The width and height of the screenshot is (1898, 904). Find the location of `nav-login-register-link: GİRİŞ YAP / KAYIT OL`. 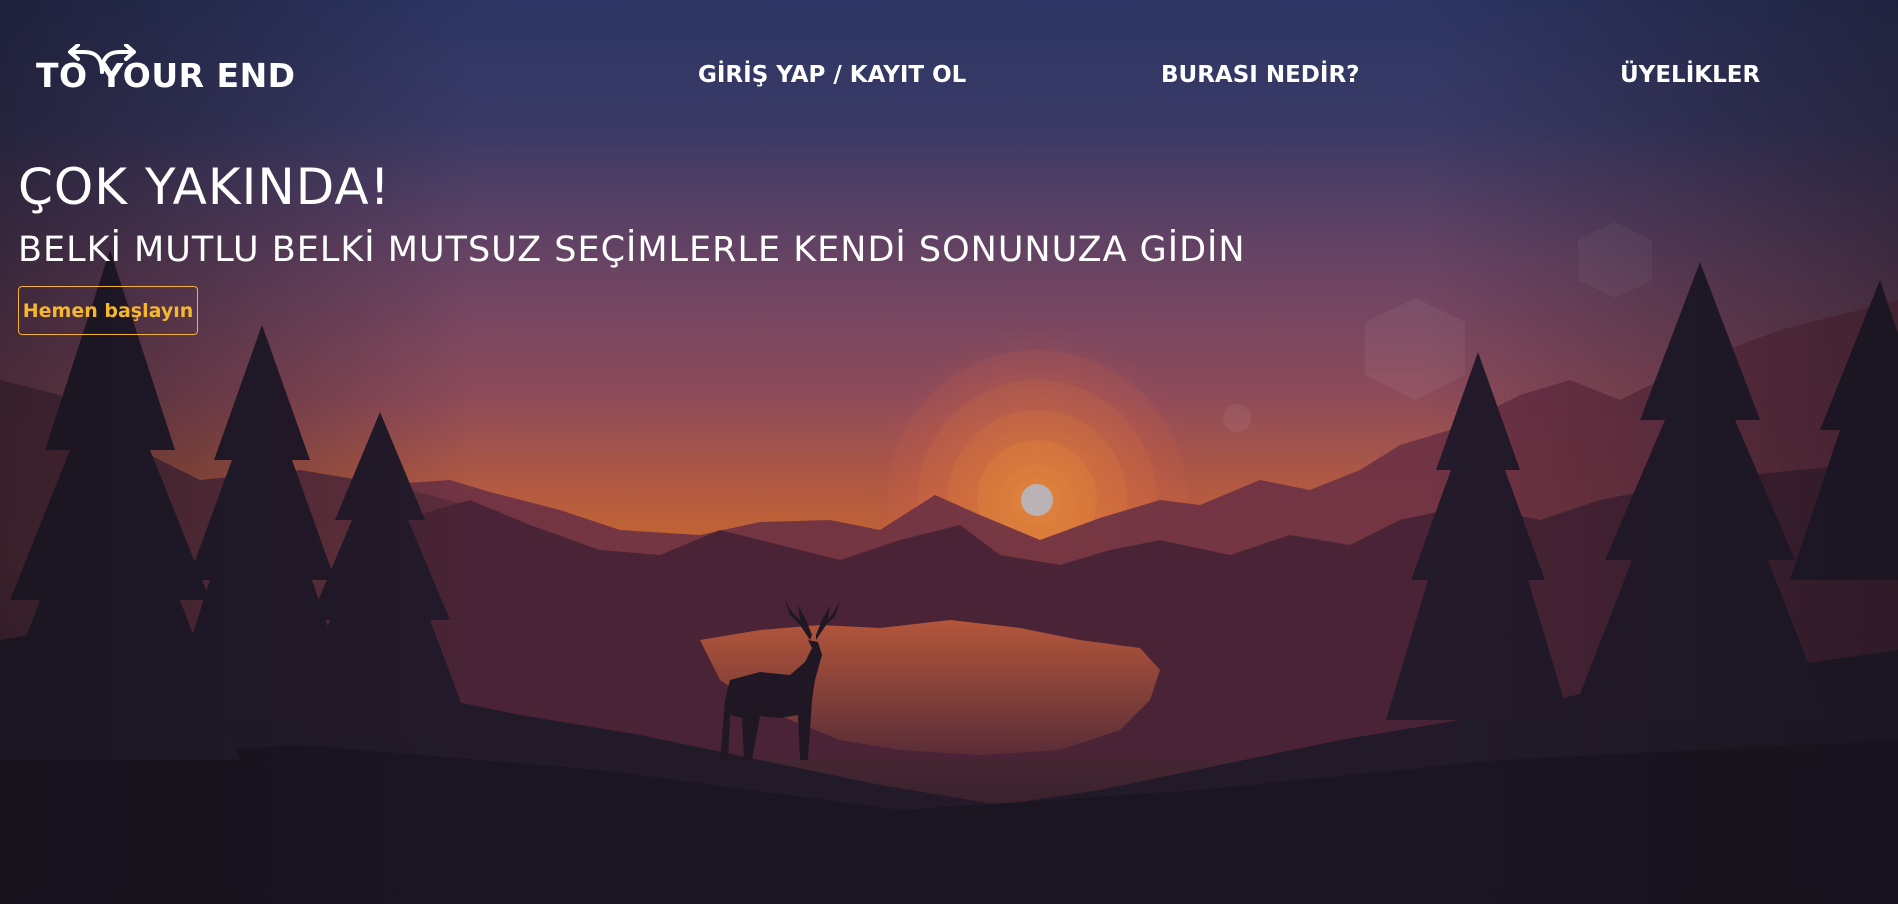

nav-login-register-link: GİRİŞ YAP / KAYIT OL is located at coordinates (832, 75).